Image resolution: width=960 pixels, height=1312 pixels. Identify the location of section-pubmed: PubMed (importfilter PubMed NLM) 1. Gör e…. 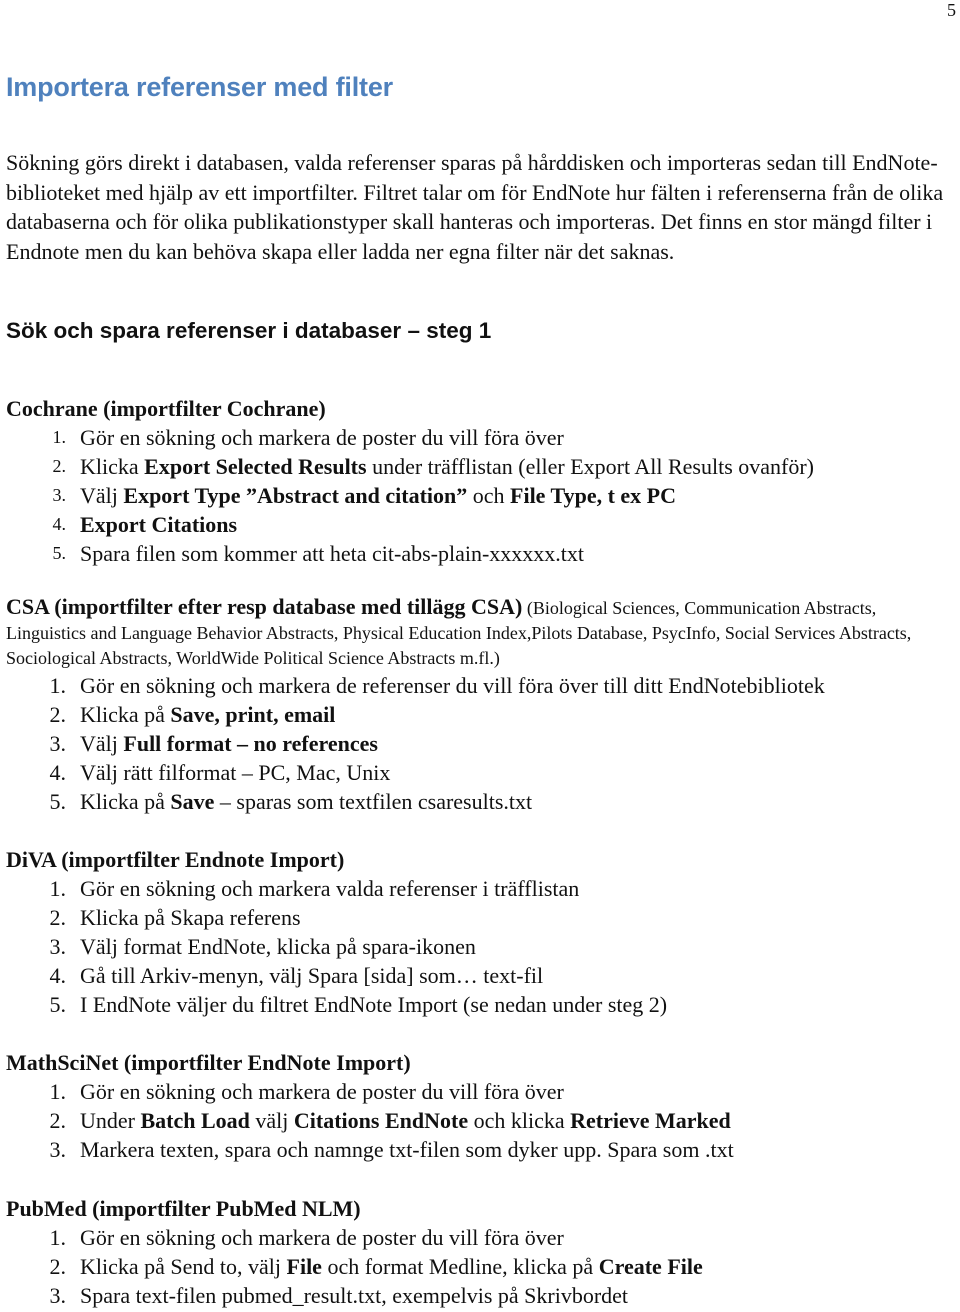
(481, 1252).